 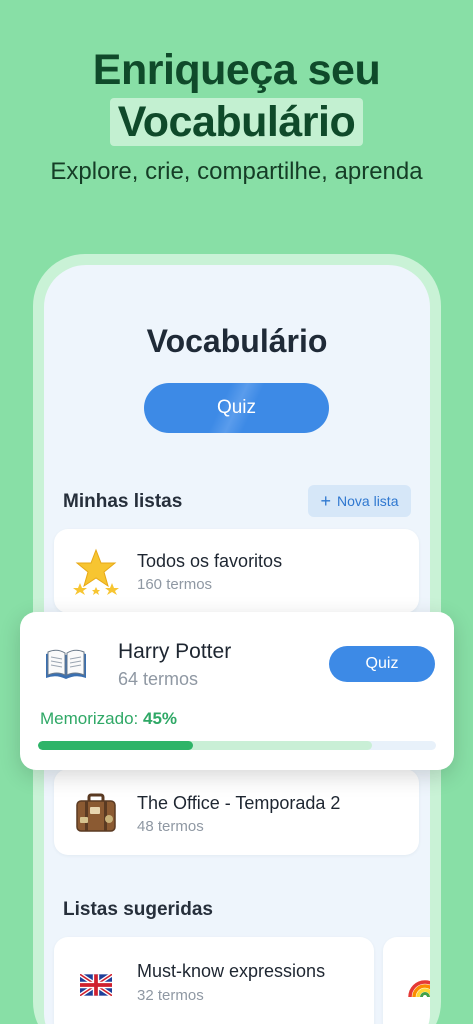 What do you see at coordinates (138, 909) in the screenshot?
I see `suggested-lists-heading: Listas sugeridas` at bounding box center [138, 909].